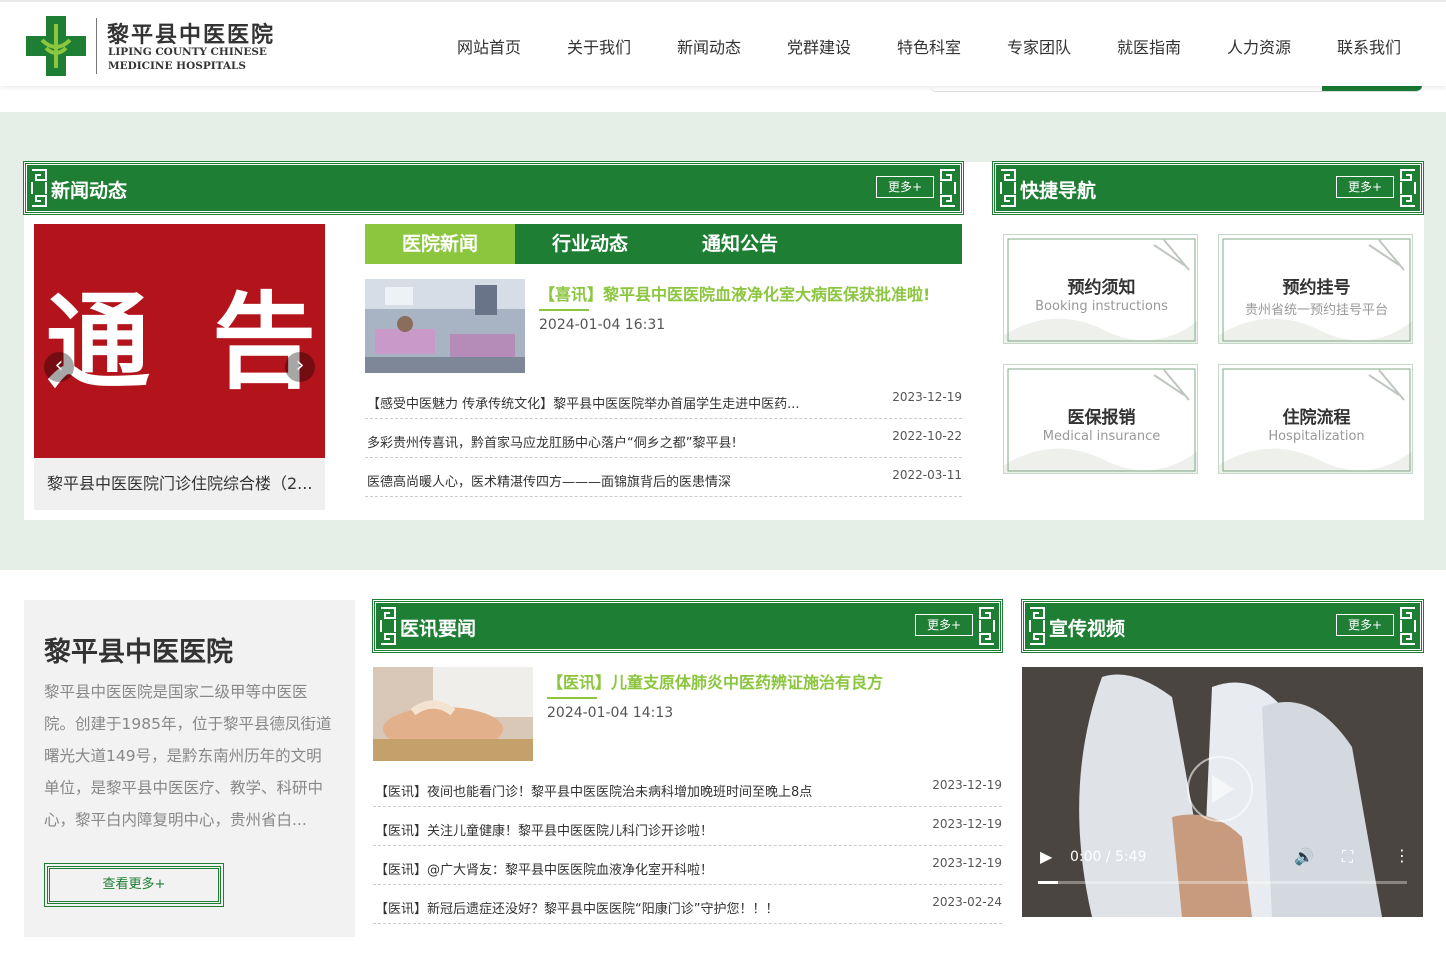  I want to click on video-more-button: 更多+, so click(1365, 625).